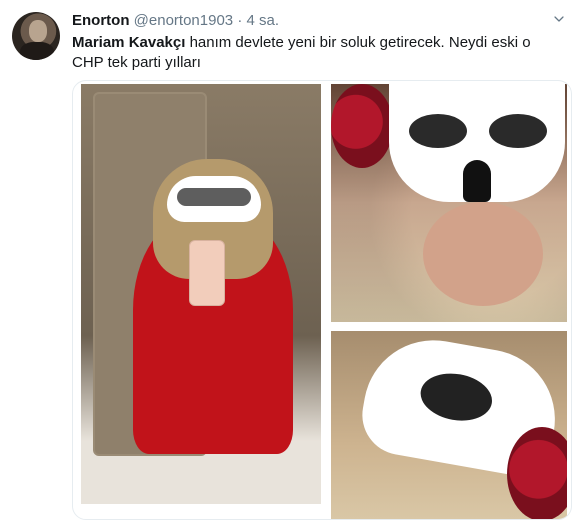 The height and width of the screenshot is (520, 580). Describe the element at coordinates (477, 181) in the screenshot. I see `mask-nose` at that location.